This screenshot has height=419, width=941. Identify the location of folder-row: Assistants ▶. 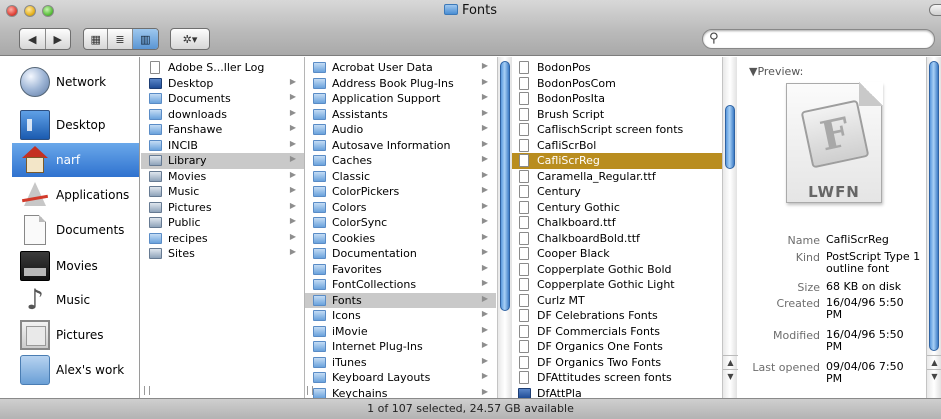
(400, 115).